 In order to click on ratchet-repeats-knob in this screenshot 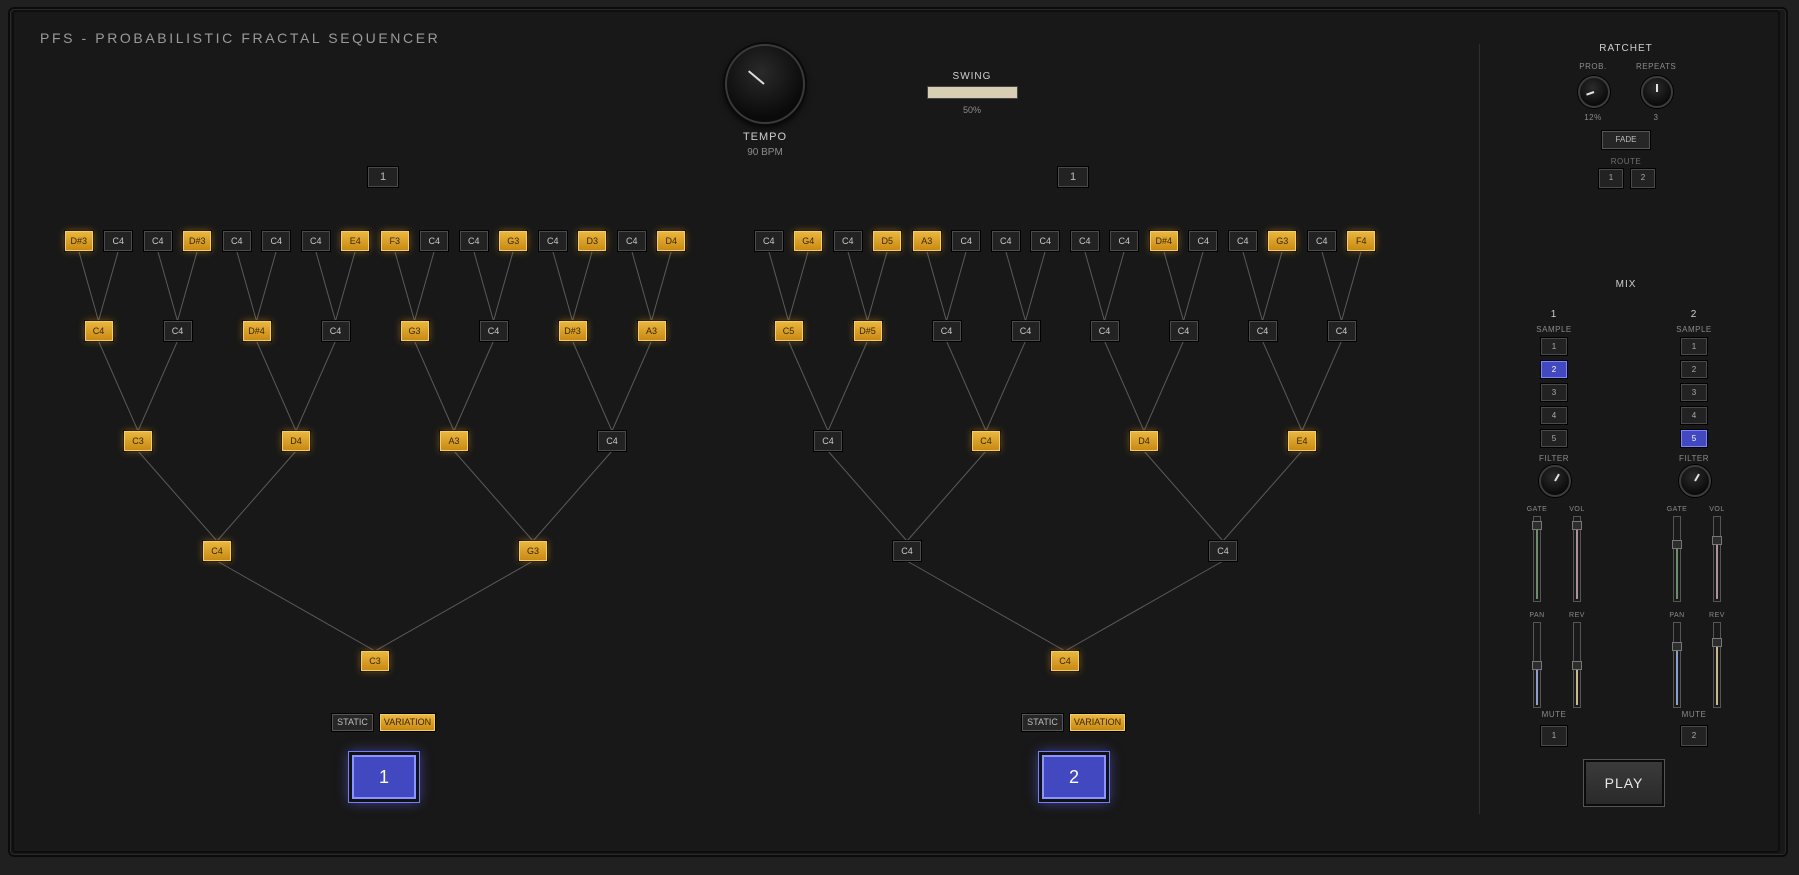, I will do `click(1657, 92)`.